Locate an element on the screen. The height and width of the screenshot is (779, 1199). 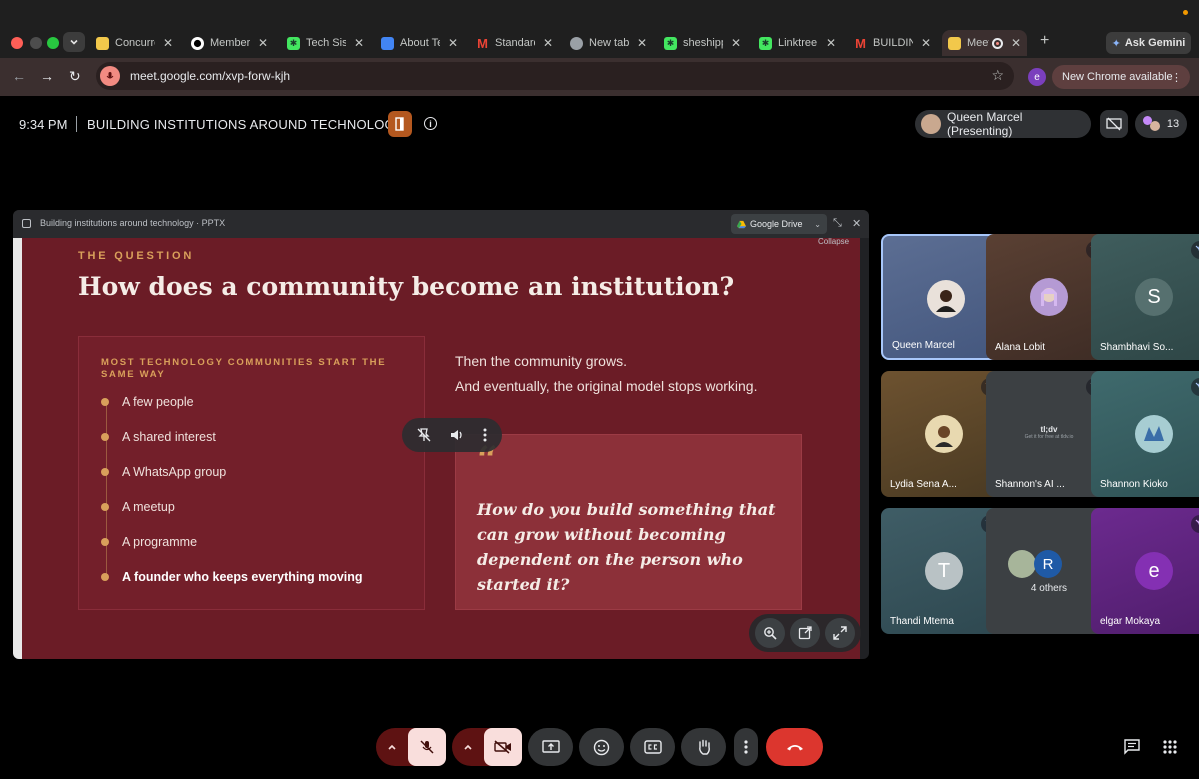
more-vert-icon is located at coordinates (485, 435).